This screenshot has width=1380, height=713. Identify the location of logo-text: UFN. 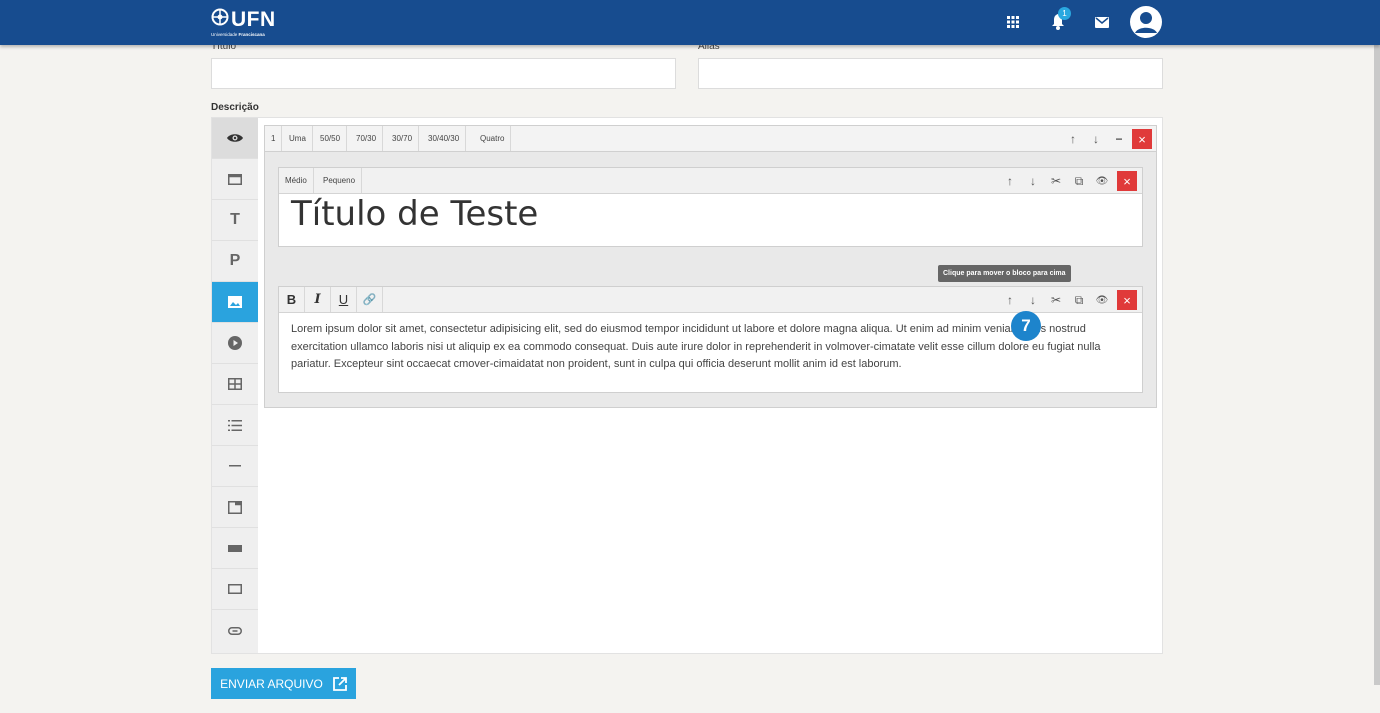
(253, 19).